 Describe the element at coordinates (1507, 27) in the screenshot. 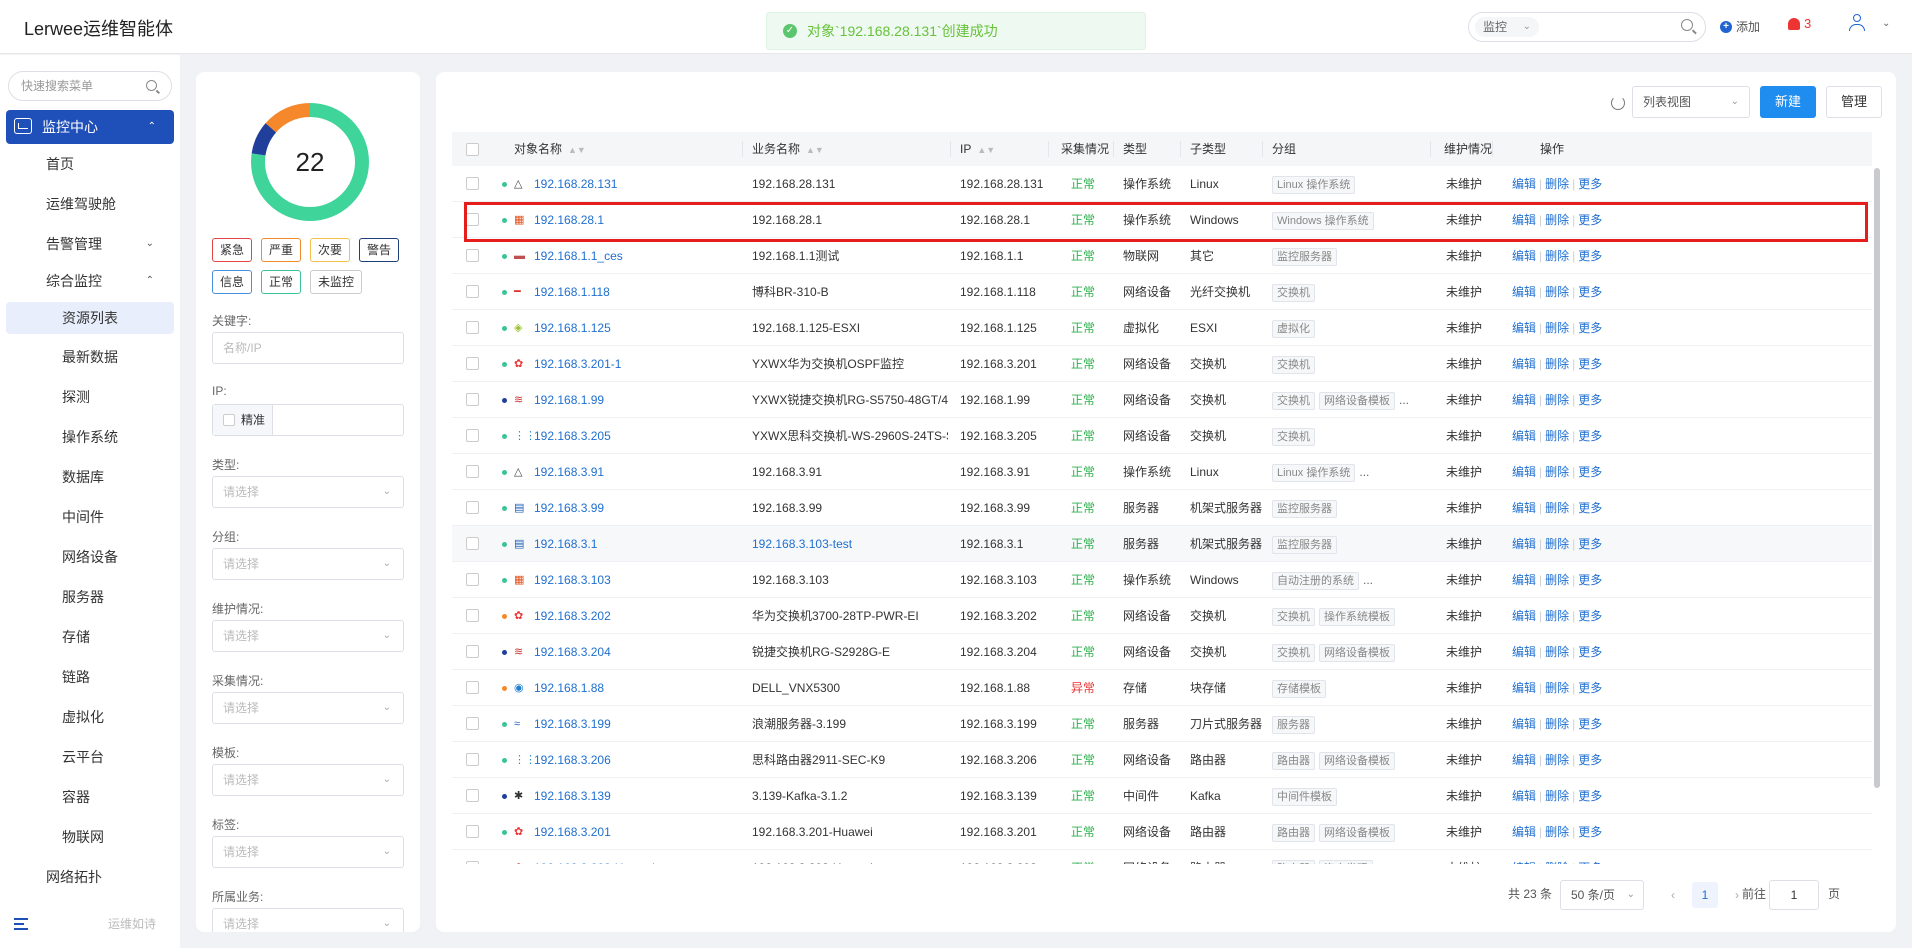

I see `search-scope-select: 监控 ⌄` at that location.